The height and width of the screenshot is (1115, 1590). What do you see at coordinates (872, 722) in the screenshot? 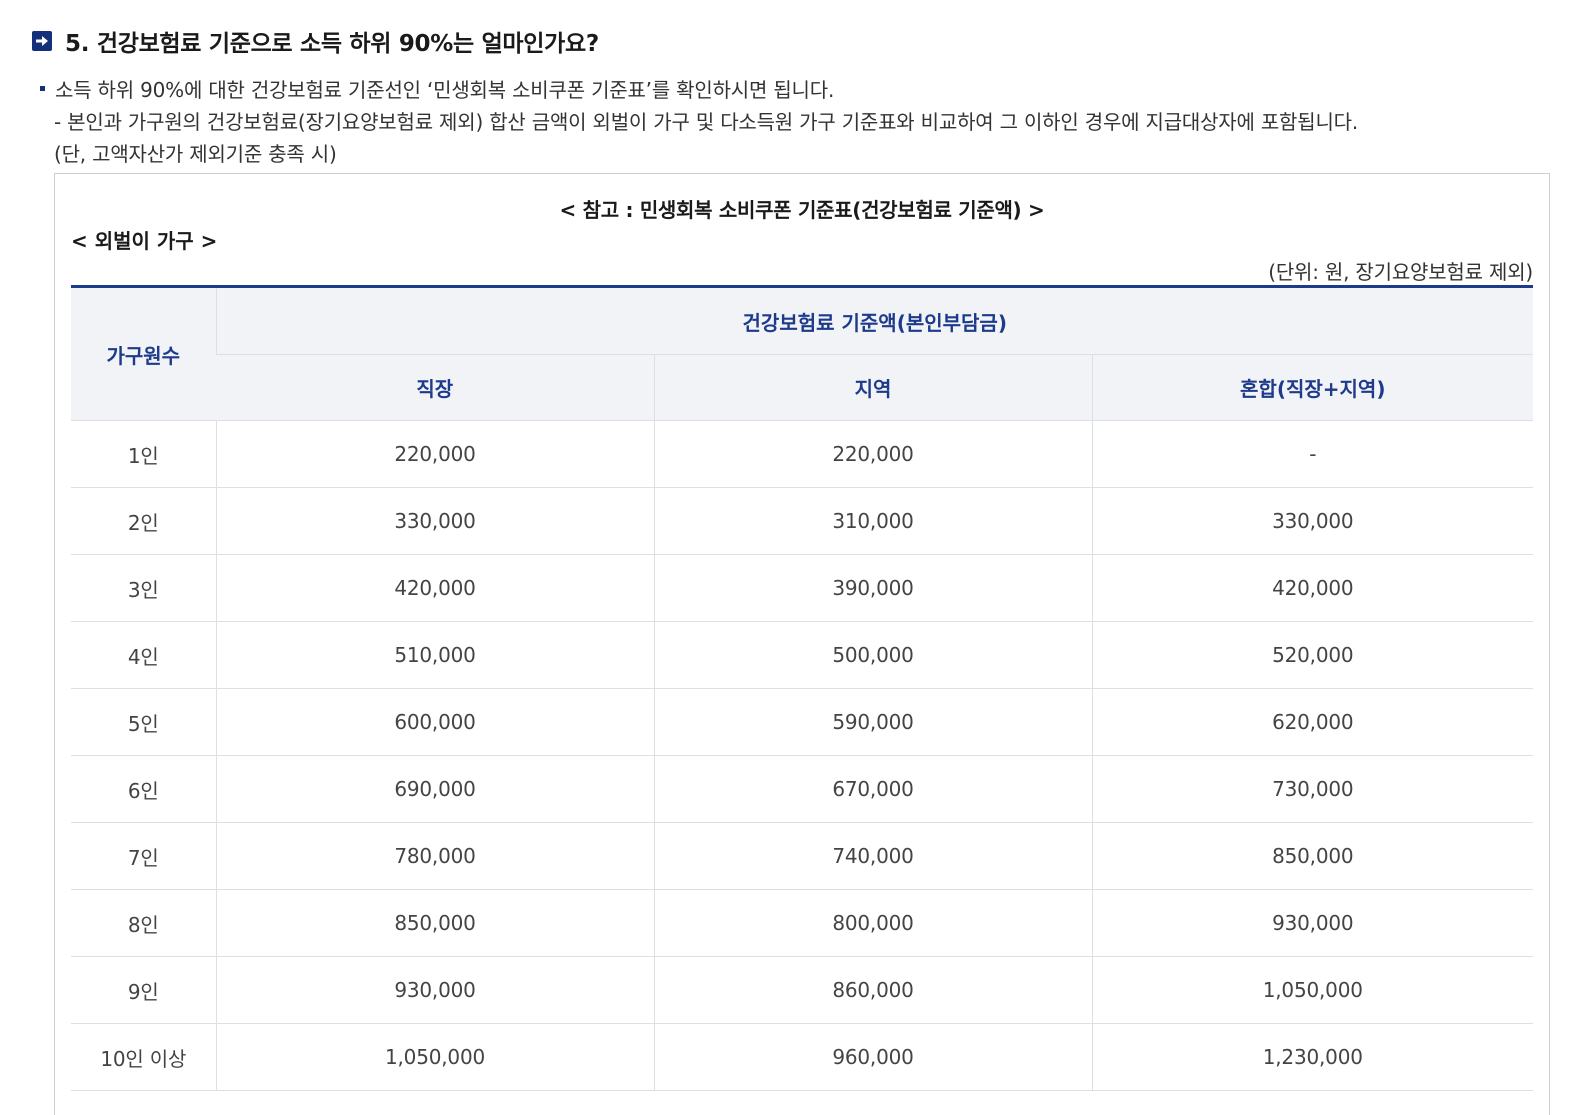
I see `region-amount-cell: 590,000` at bounding box center [872, 722].